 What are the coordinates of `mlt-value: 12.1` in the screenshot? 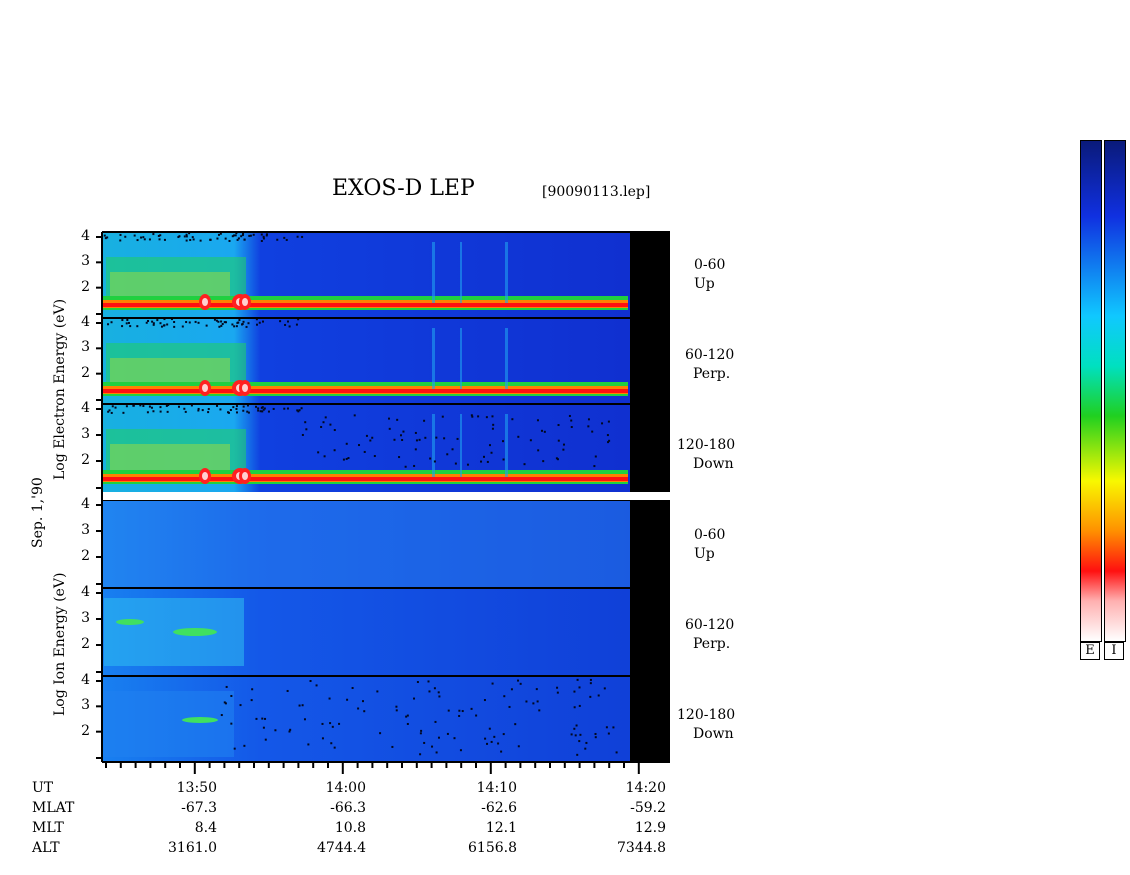 It's located at (501, 828).